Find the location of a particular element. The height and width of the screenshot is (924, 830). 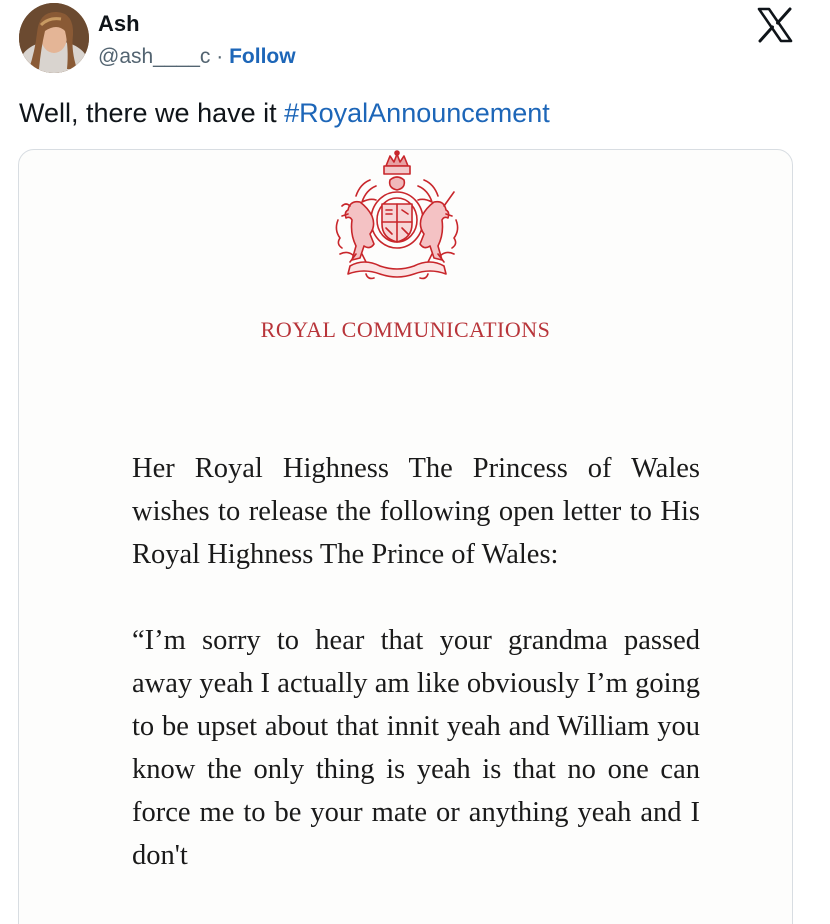

avatar-photo is located at coordinates (54, 38).